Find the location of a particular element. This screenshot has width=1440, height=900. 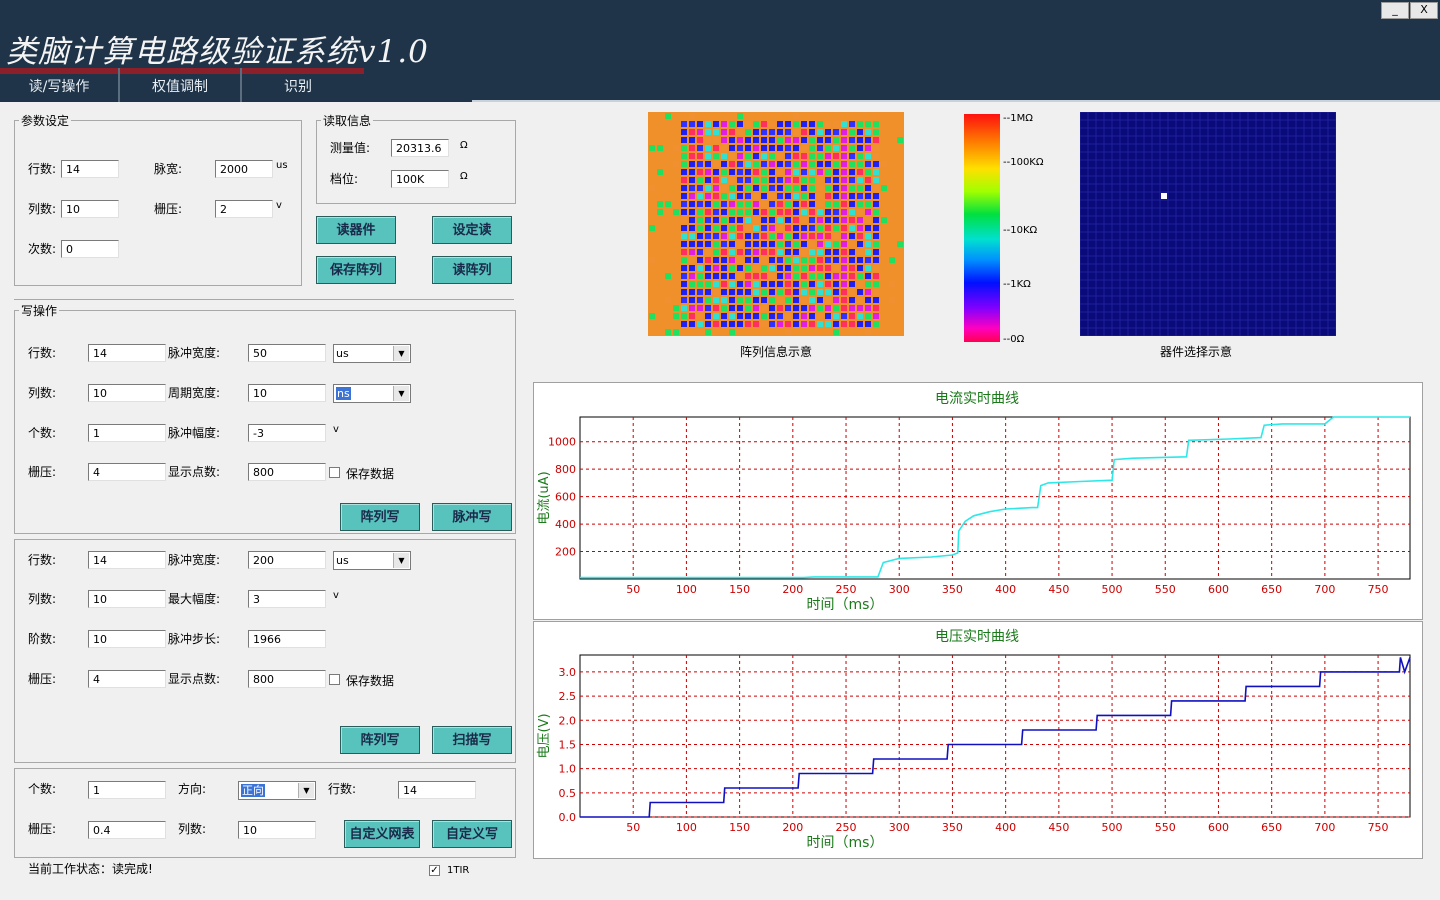

write-amplitude-unit: v is located at coordinates (336, 429).